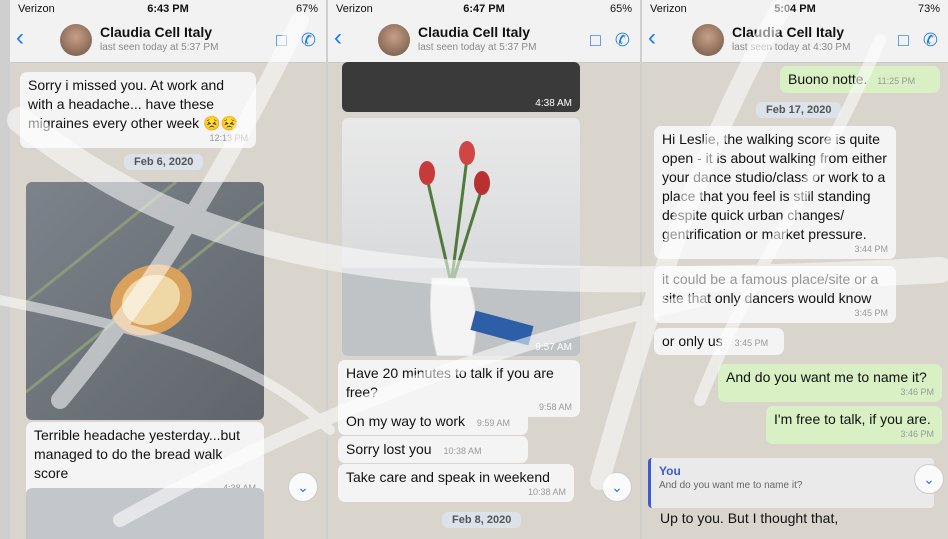 This screenshot has width=948, height=539. I want to click on reply-author: You, so click(670, 471).